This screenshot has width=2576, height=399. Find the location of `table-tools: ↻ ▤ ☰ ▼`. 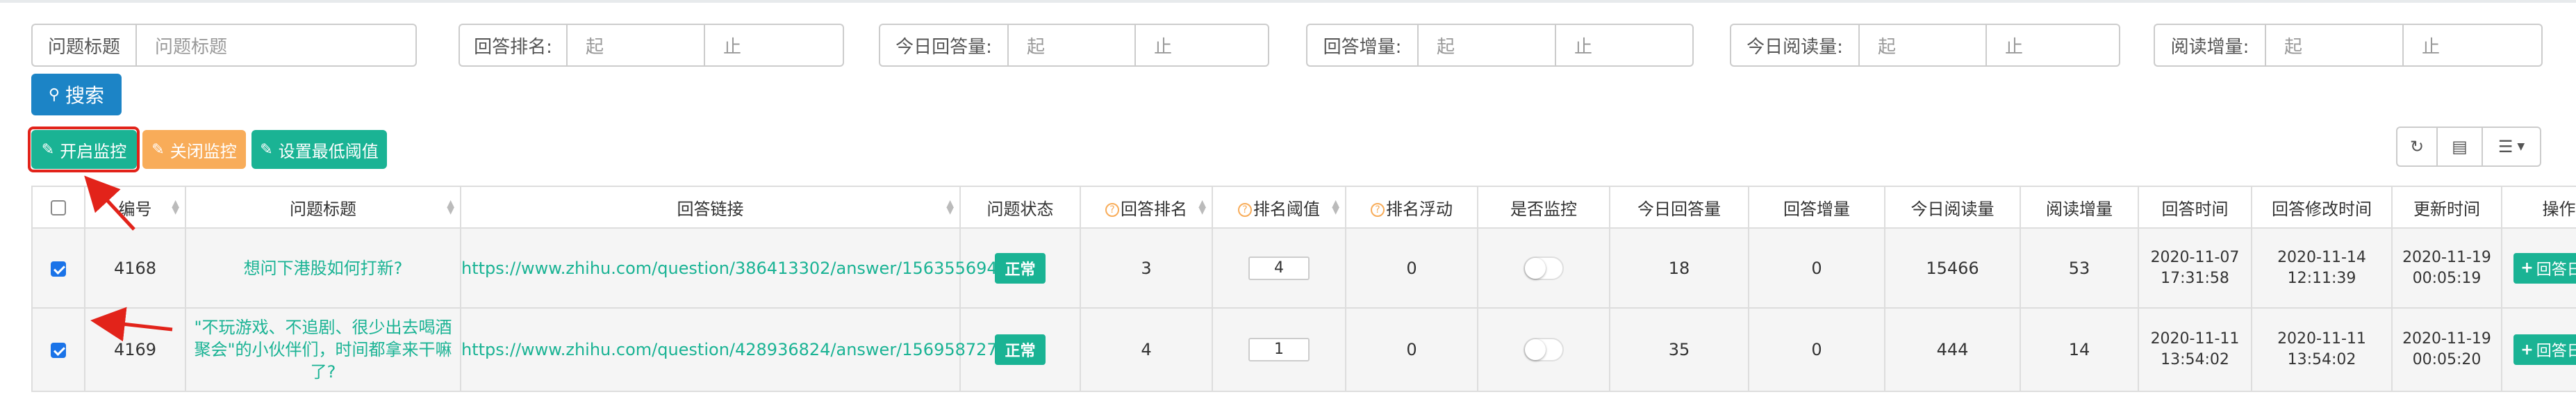

table-tools: ↻ ▤ ☰ ▼ is located at coordinates (2469, 147).